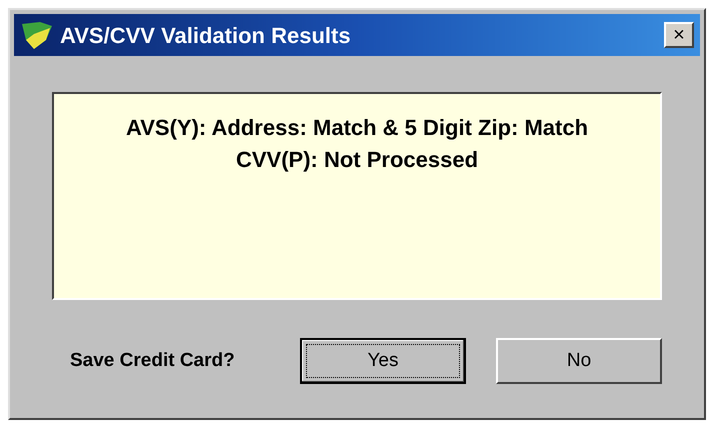 The width and height of the screenshot is (714, 426). I want to click on message-text: CVV(P): Not Processed, so click(357, 160).